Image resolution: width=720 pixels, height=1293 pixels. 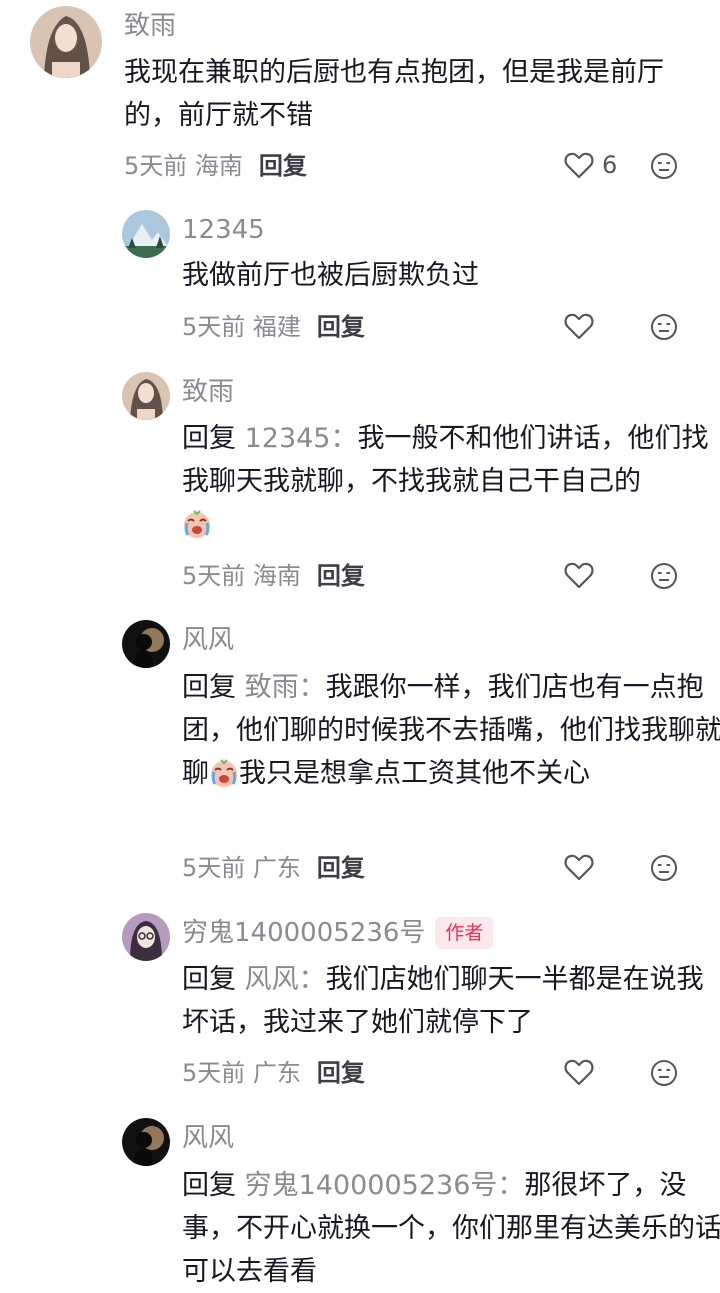 What do you see at coordinates (414, 773) in the screenshot?
I see `comment-body-continued: 我只是想拿点工资其他不关心` at bounding box center [414, 773].